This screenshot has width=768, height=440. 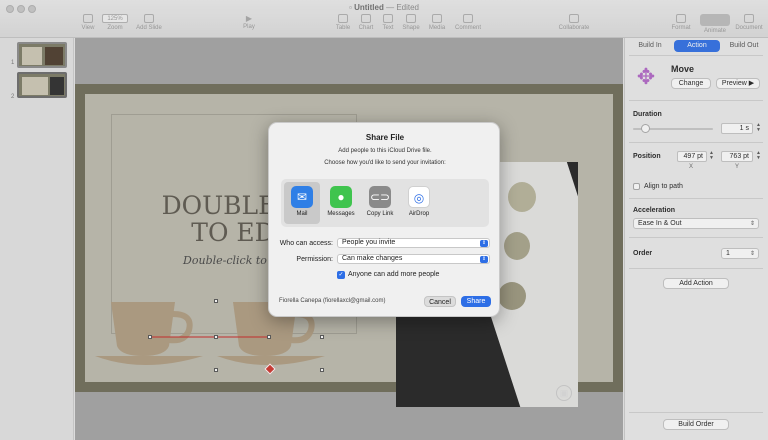 I want to click on collaborate-icon, so click(x=574, y=18).